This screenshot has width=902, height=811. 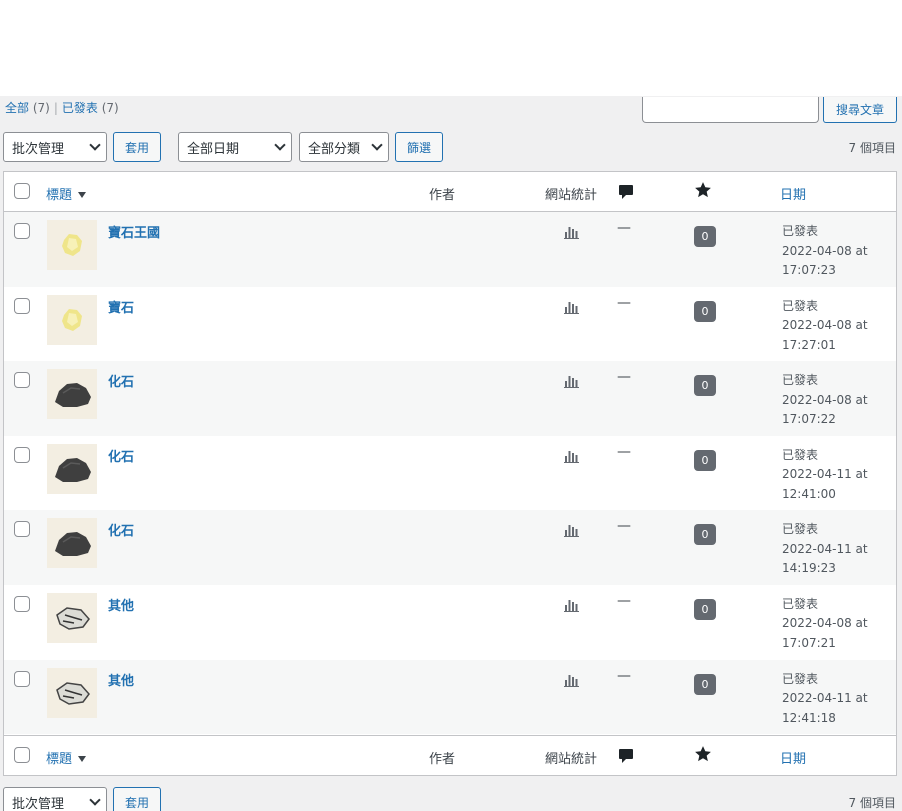 What do you see at coordinates (66, 193) in the screenshot?
I see `column-title-sort: 標題` at bounding box center [66, 193].